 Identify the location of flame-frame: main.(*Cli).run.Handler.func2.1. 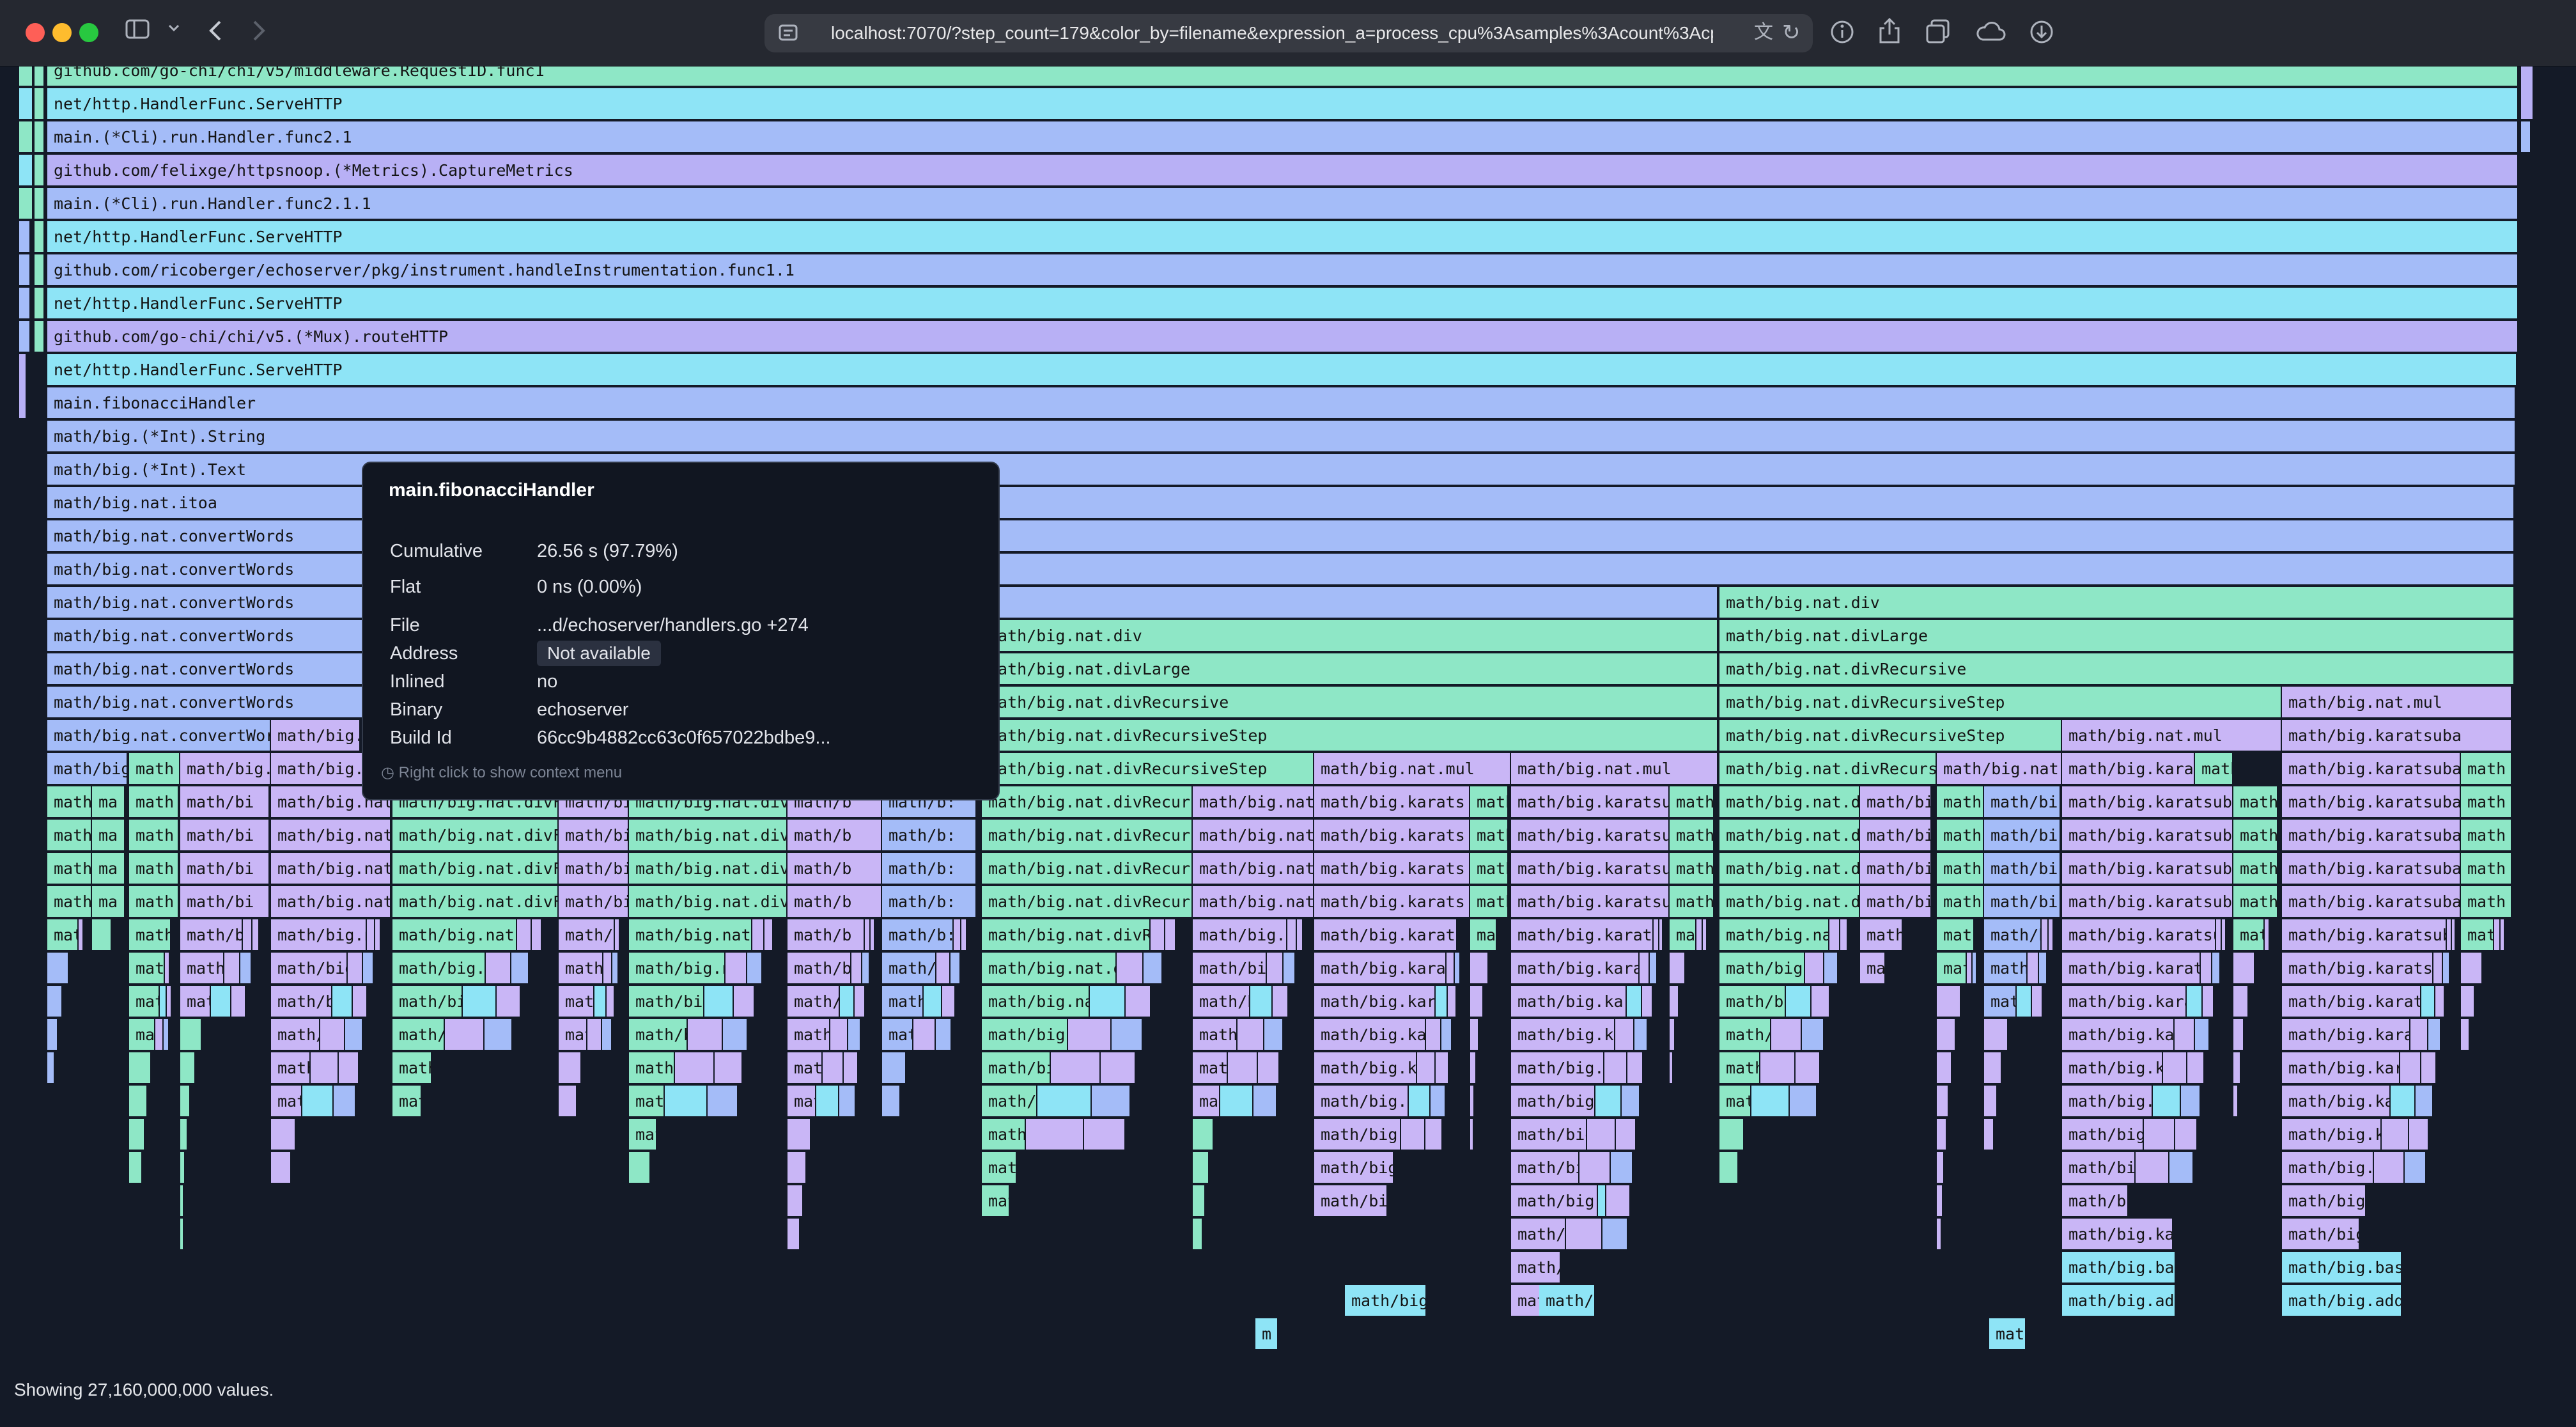
(1282, 137).